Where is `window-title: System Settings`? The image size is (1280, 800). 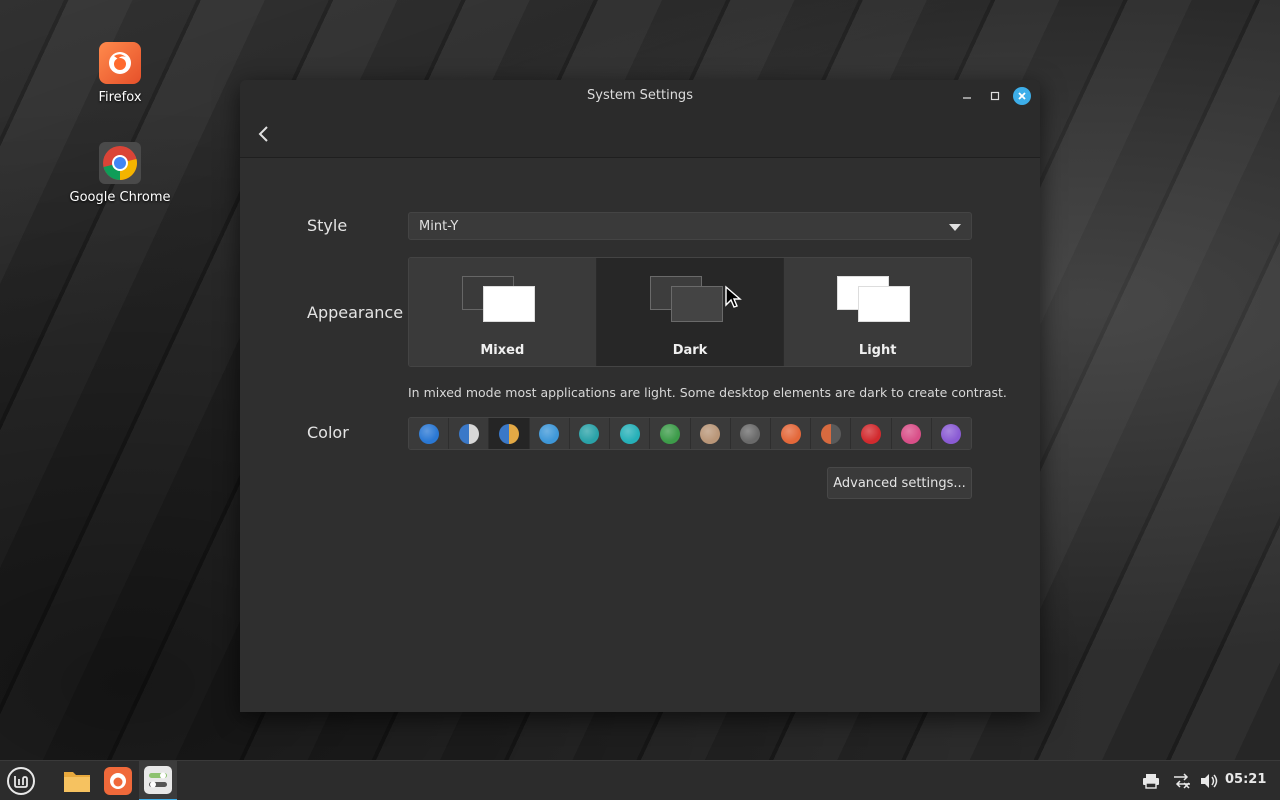
window-title: System Settings is located at coordinates (640, 95).